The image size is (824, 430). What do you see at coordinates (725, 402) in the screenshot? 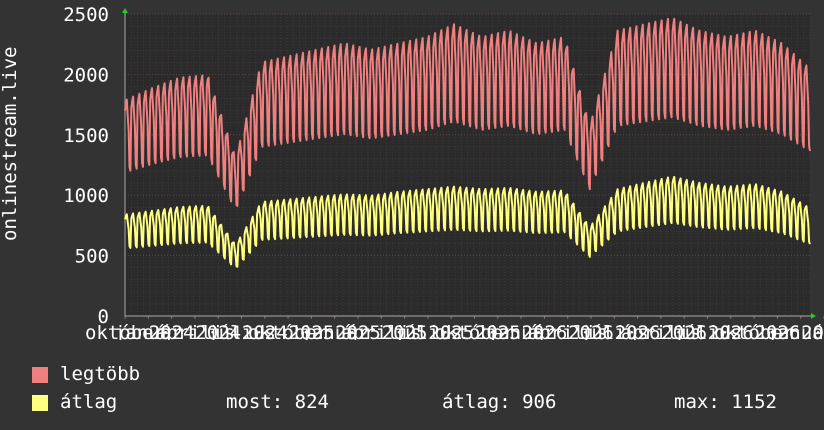
I see `stat-max: max: 1152` at bounding box center [725, 402].